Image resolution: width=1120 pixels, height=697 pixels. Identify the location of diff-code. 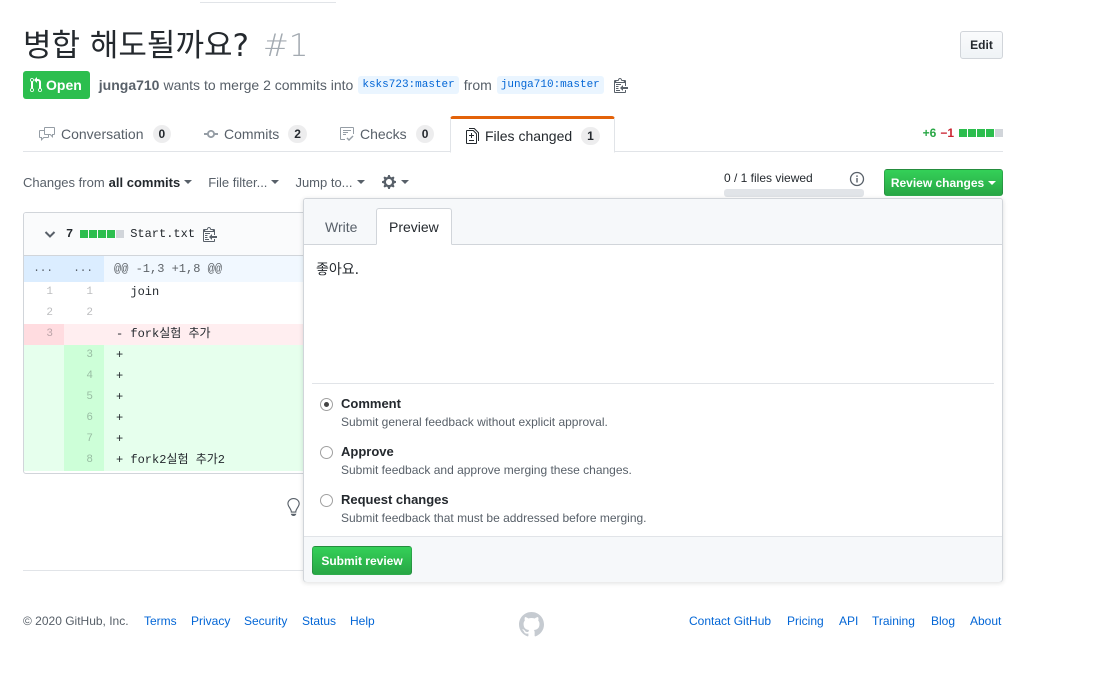
(208, 313).